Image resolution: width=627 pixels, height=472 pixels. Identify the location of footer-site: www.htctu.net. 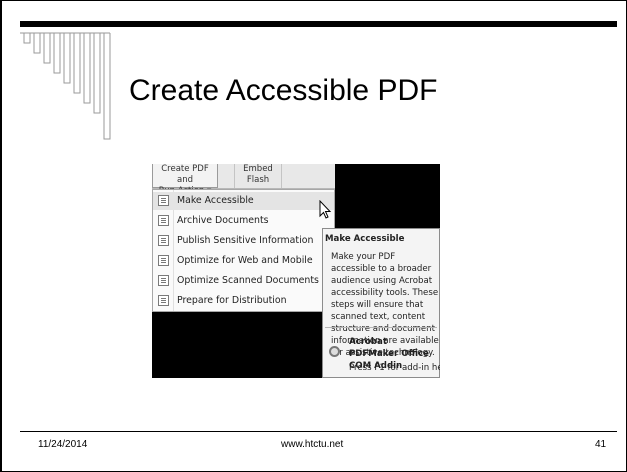
(312, 444).